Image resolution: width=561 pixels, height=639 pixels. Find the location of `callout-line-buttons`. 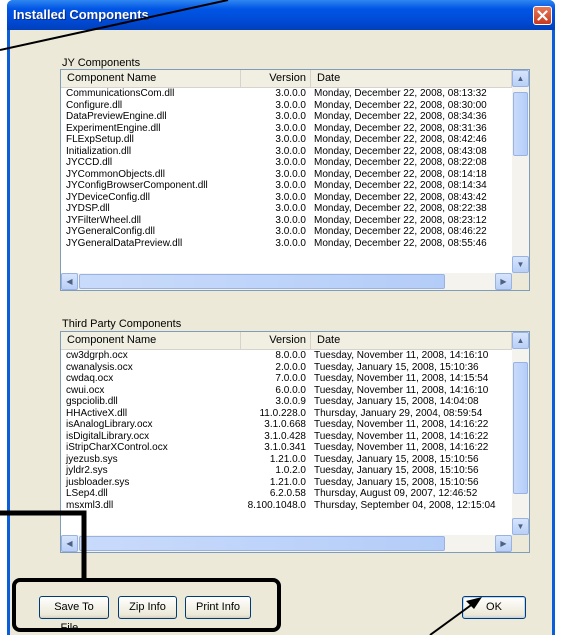

callout-line-buttons is located at coordinates (43, 544).